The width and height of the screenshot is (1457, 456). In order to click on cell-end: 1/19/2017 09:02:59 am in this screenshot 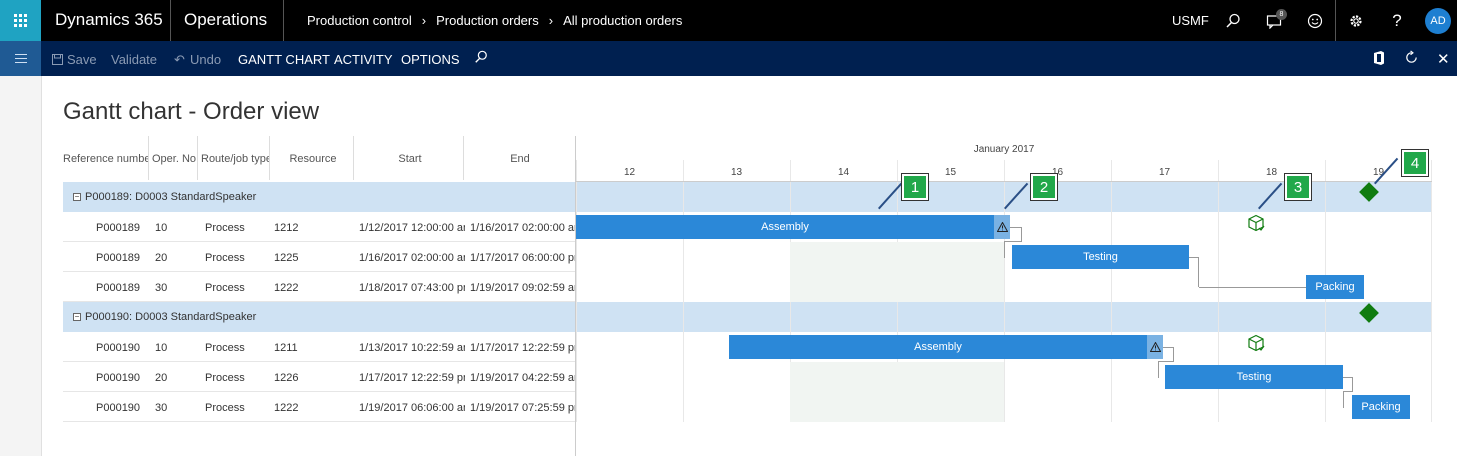, I will do `click(522, 288)`.